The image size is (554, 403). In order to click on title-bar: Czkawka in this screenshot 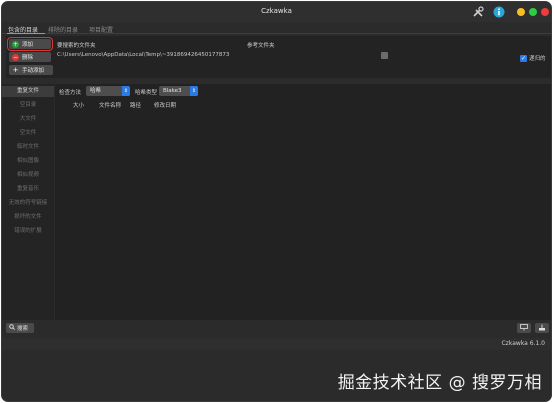, I will do `click(276, 12)`.